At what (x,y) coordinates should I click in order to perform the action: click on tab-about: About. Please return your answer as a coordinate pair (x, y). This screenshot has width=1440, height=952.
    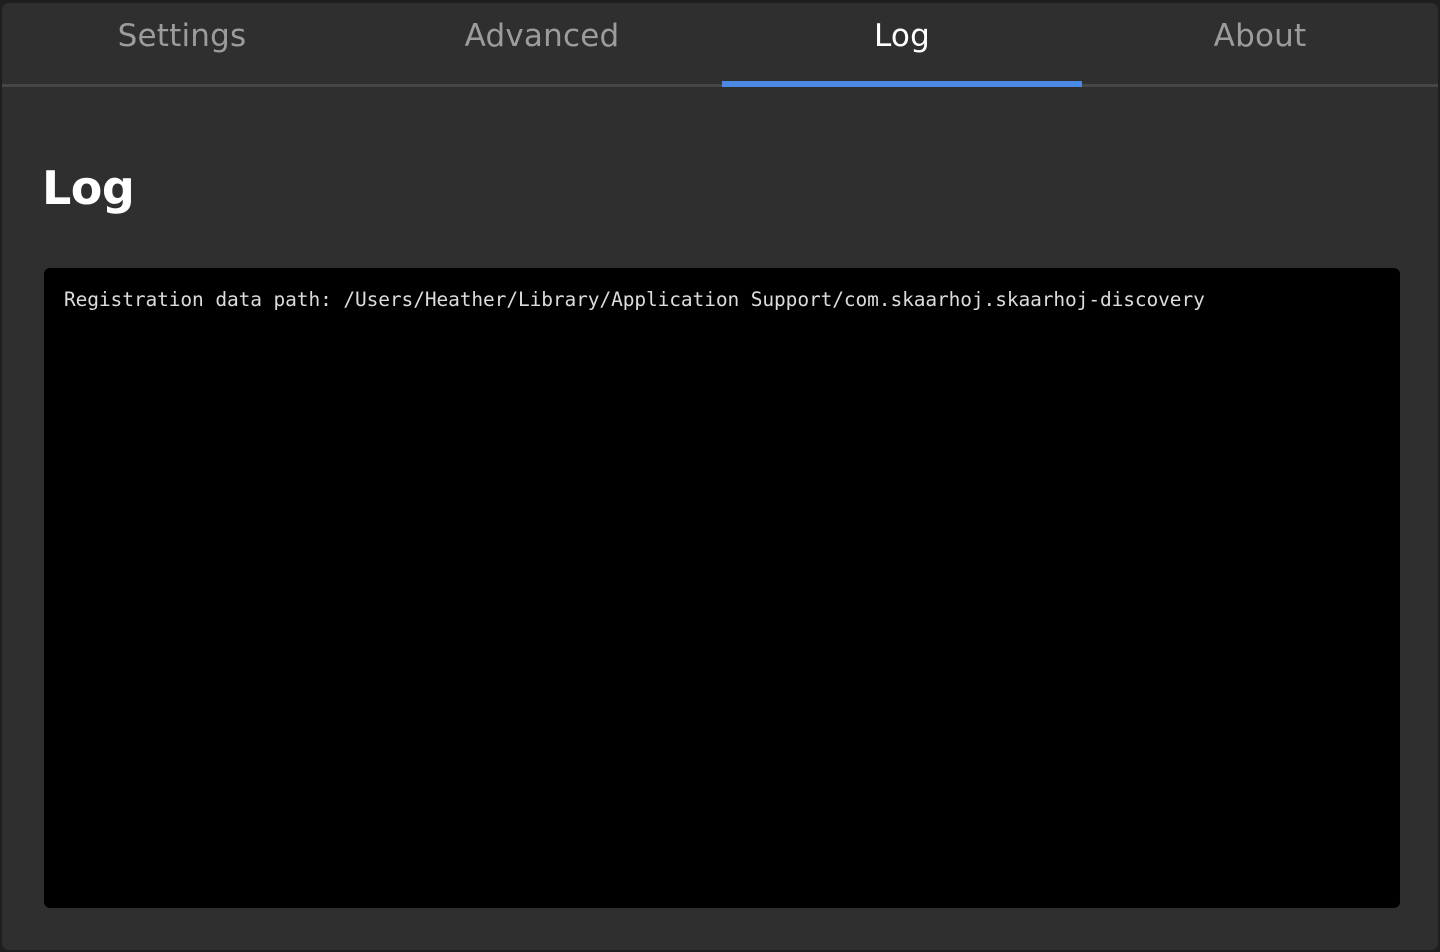
    Looking at the image, I should click on (1260, 43).